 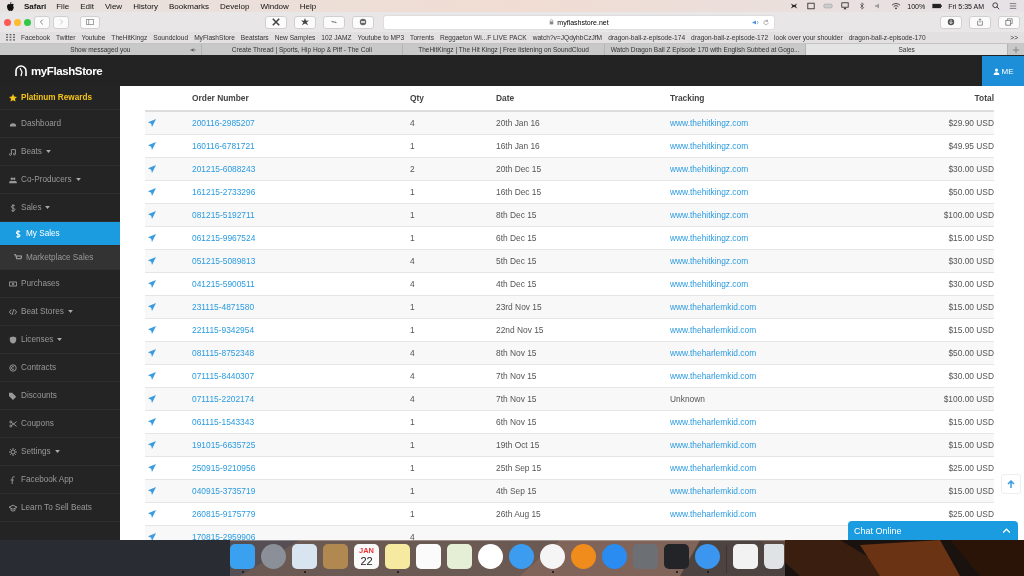 I want to click on order-number-link: 221115-9342954, so click(x=301, y=330).